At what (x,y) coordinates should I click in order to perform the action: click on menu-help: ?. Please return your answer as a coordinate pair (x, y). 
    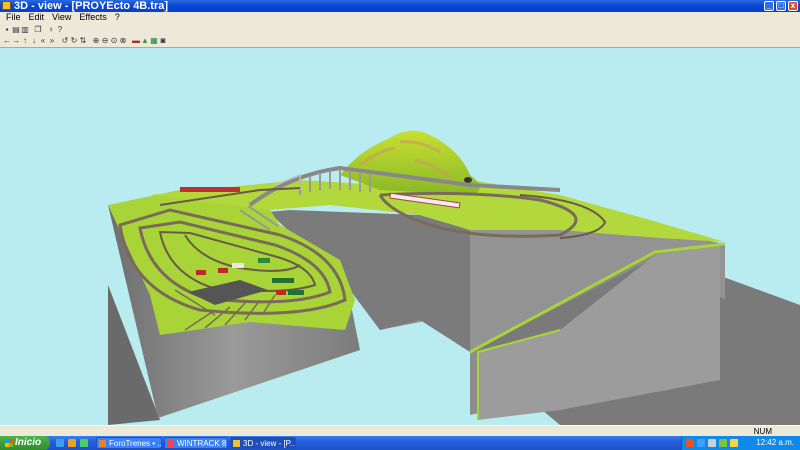
    Looking at the image, I should click on (117, 17).